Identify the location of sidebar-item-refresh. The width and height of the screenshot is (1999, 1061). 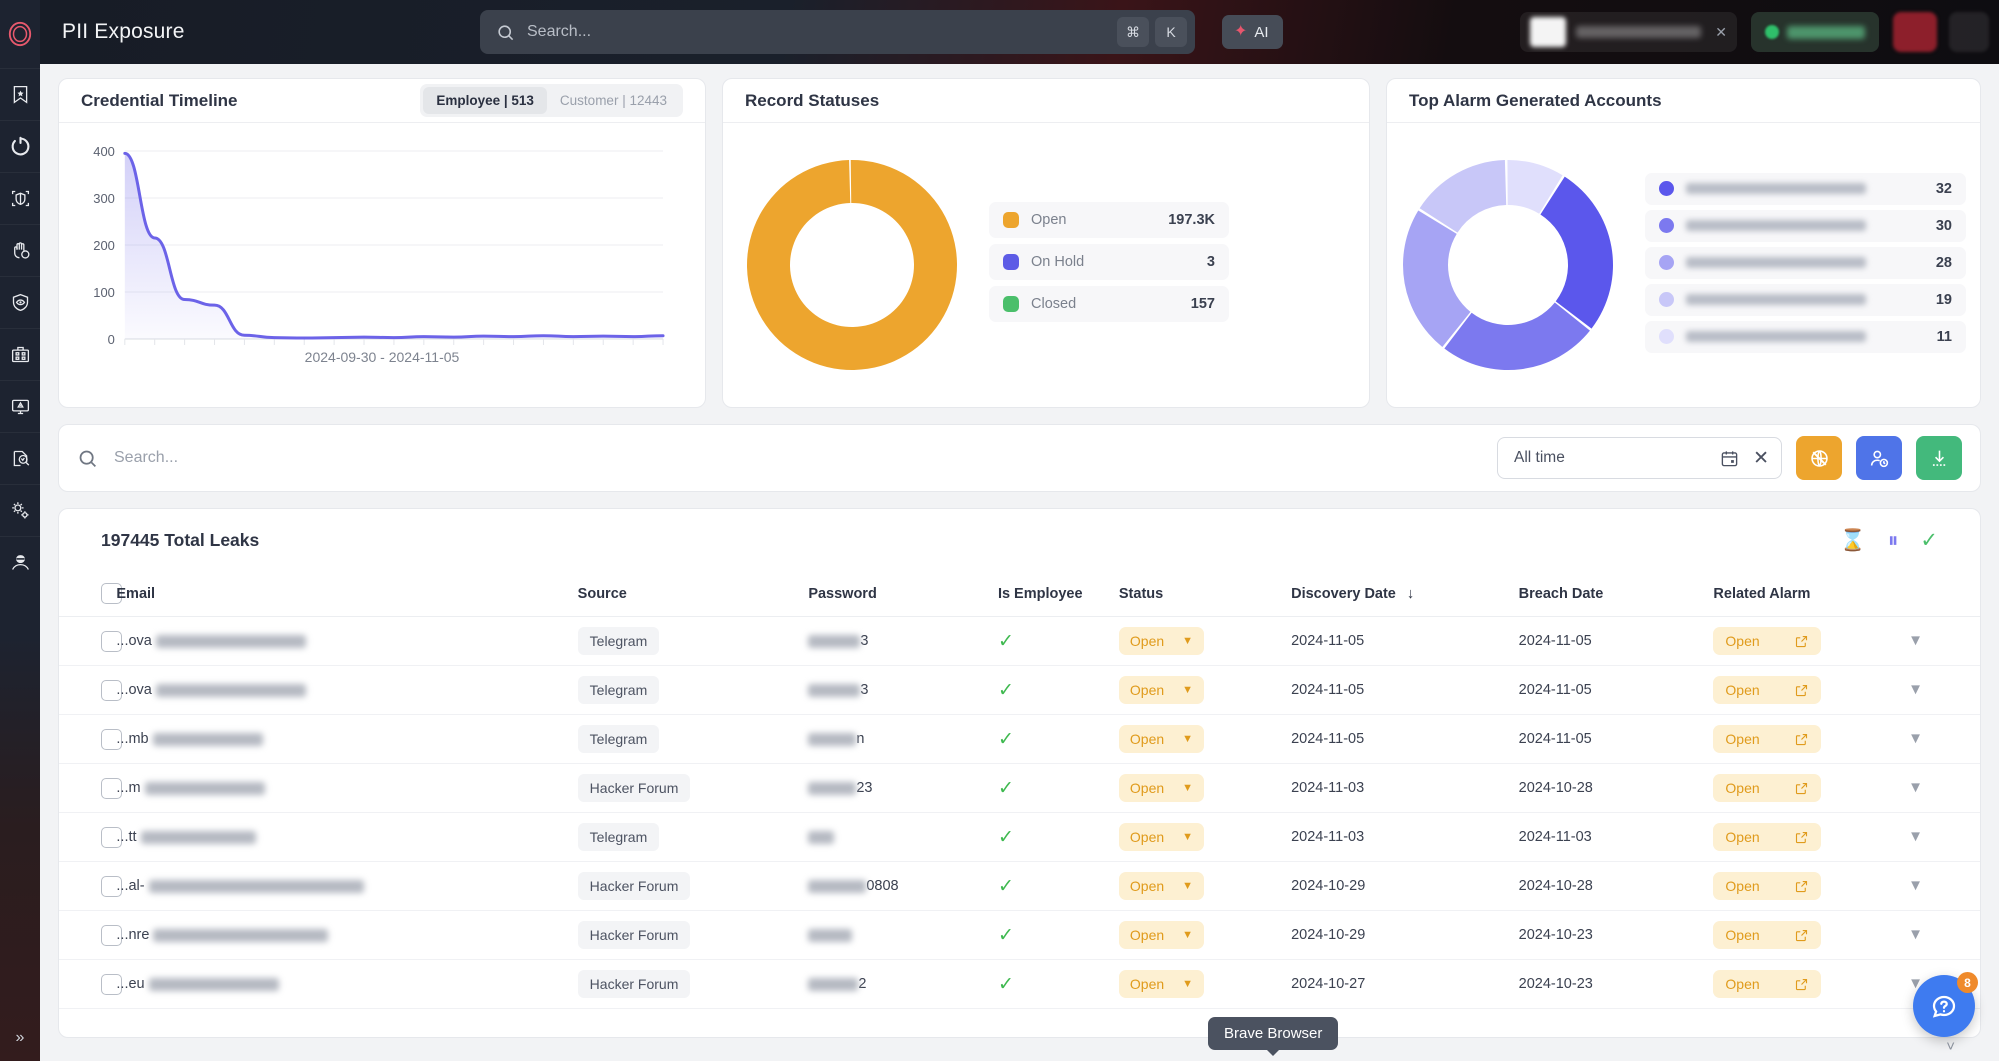
(20, 146).